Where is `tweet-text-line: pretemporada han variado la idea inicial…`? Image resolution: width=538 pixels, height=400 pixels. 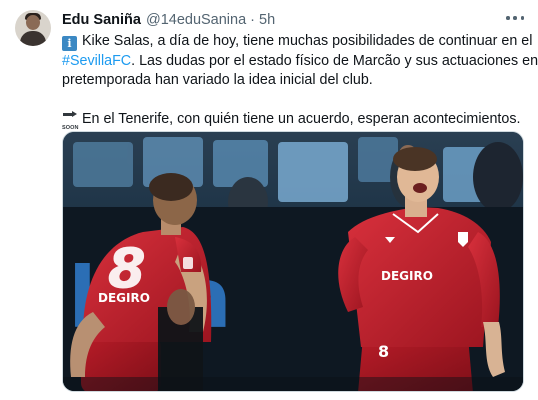 tweet-text-line: pretemporada han variado la idea inicial… is located at coordinates (217, 80).